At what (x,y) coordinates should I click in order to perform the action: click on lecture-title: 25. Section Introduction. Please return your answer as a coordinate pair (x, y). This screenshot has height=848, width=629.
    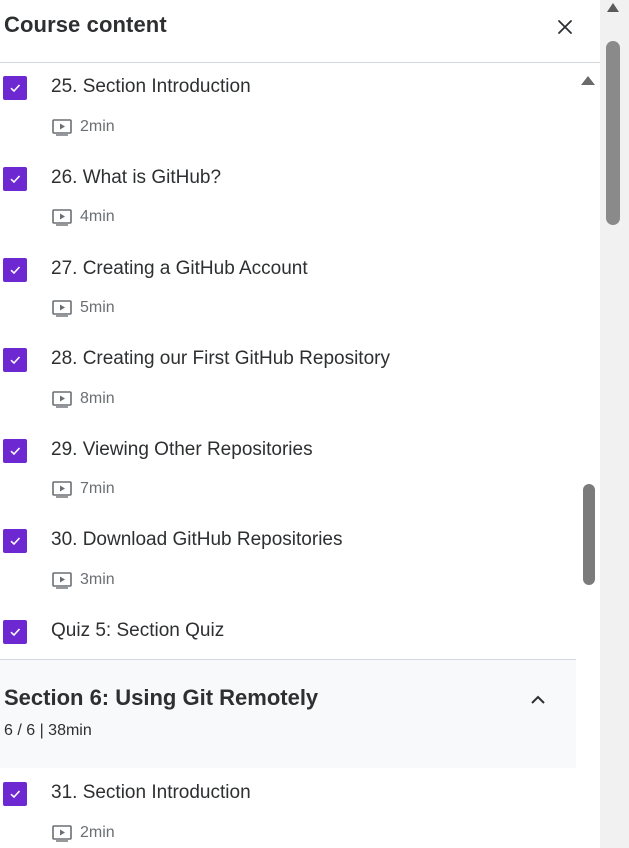
    Looking at the image, I should click on (151, 87).